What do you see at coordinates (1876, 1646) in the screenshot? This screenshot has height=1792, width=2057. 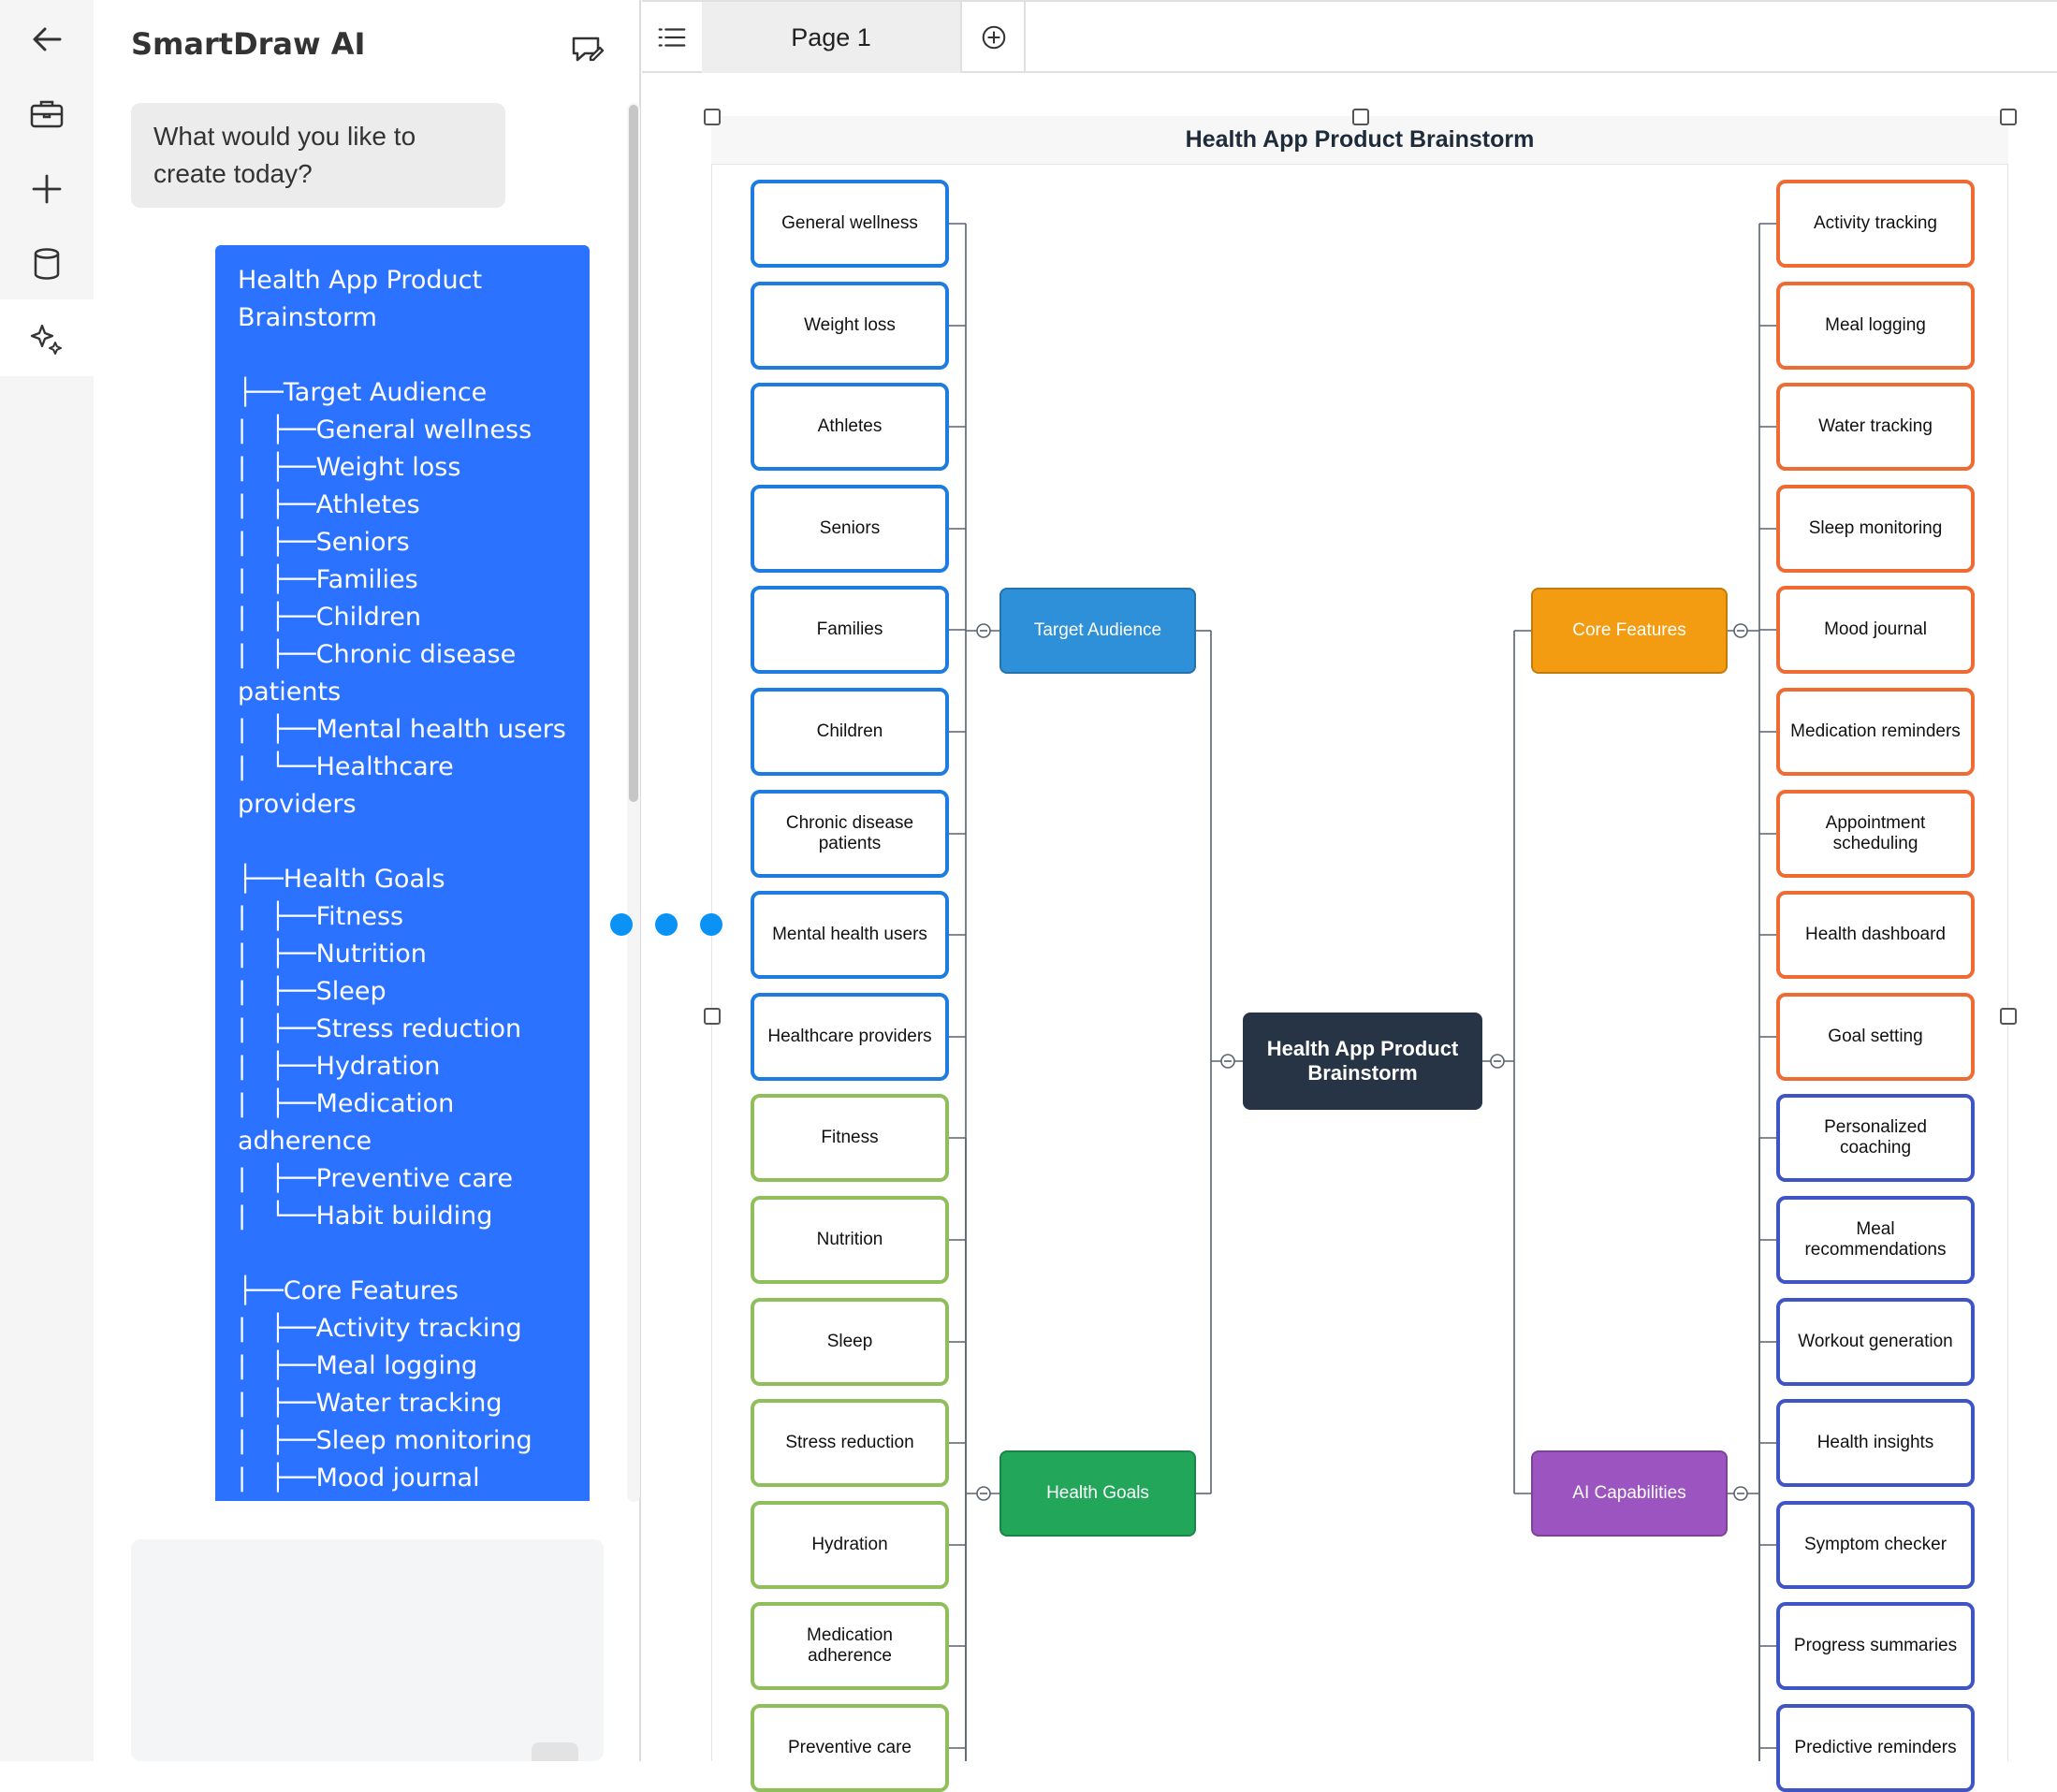 I see `leaf-node: Progress summaries` at bounding box center [1876, 1646].